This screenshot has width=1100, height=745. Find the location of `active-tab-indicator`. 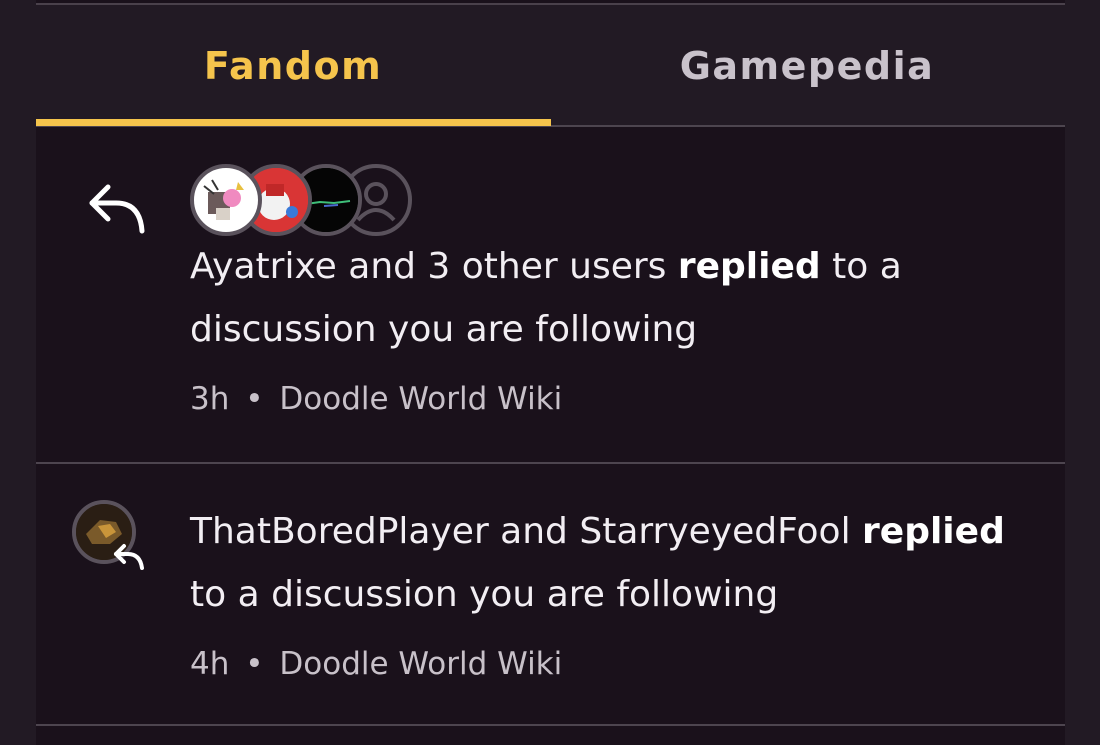

active-tab-indicator is located at coordinates (293, 122).